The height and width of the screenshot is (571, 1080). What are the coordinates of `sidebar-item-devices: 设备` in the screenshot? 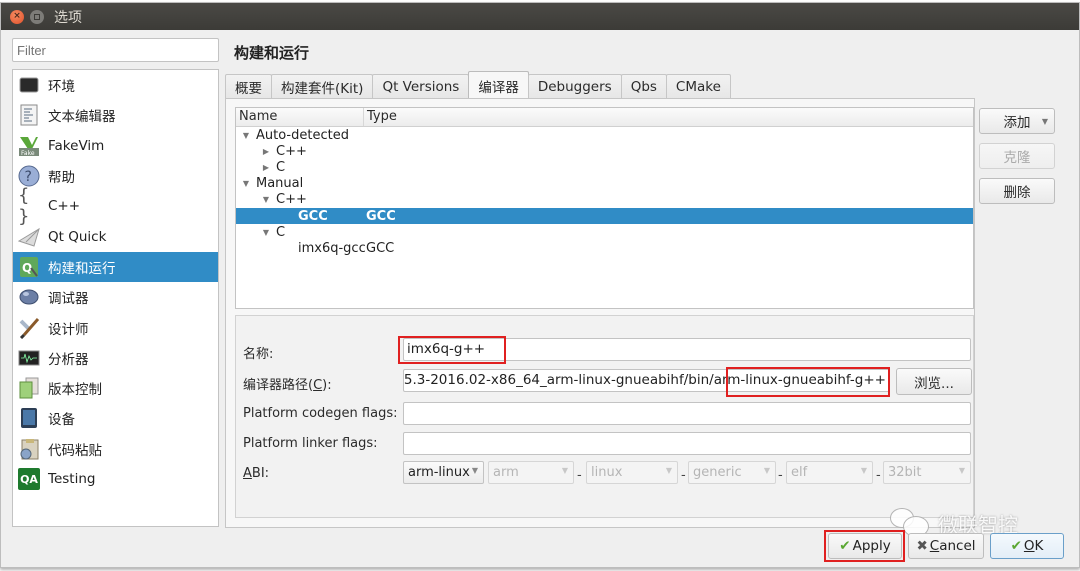 It's located at (115, 418).